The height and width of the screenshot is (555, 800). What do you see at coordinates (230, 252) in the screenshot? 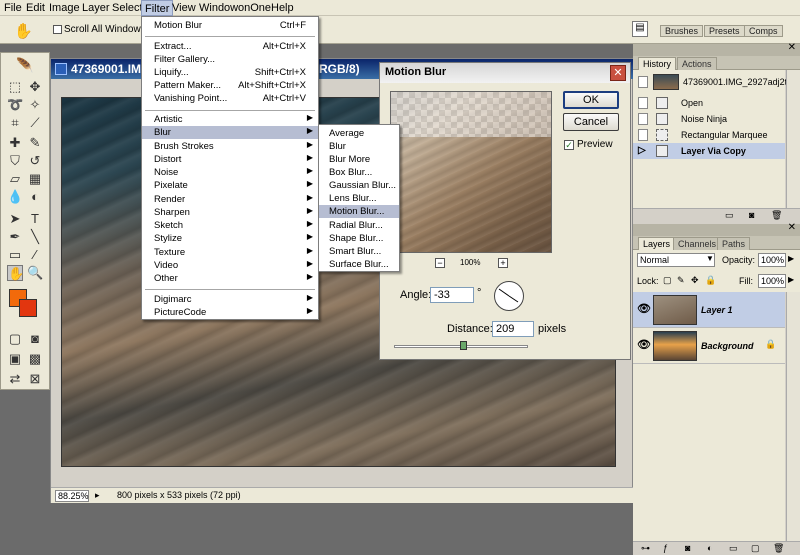
I see `menu-item-texture: Texture ▶` at bounding box center [230, 252].